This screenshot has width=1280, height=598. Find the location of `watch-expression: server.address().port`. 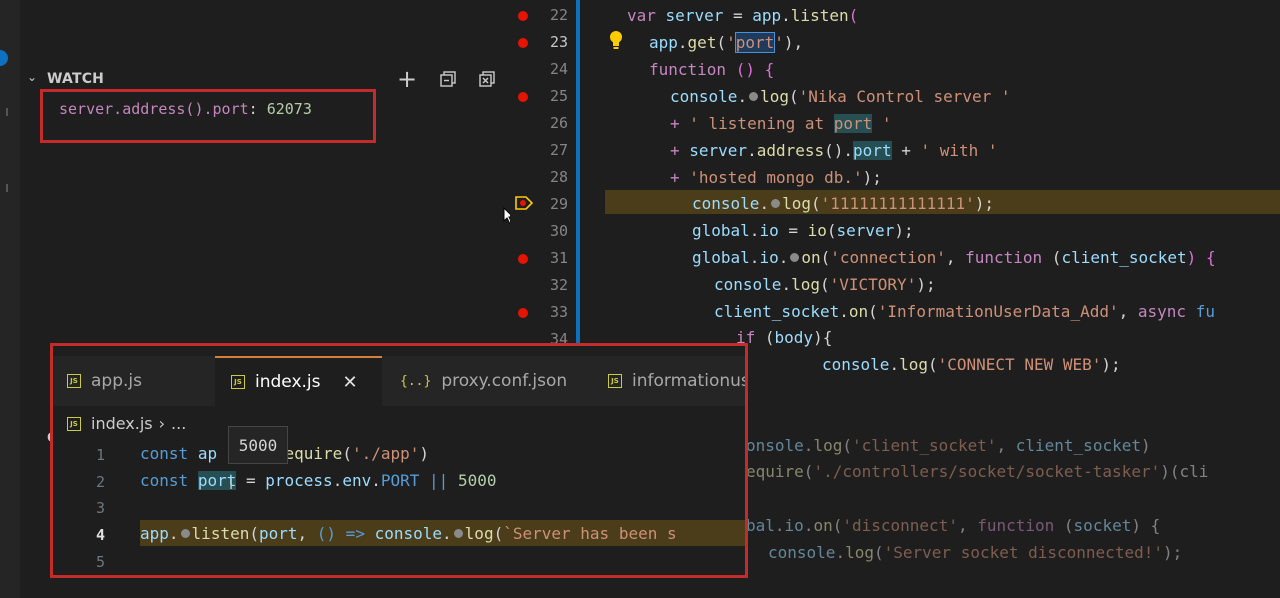

watch-expression: server.address().port is located at coordinates (154, 109).